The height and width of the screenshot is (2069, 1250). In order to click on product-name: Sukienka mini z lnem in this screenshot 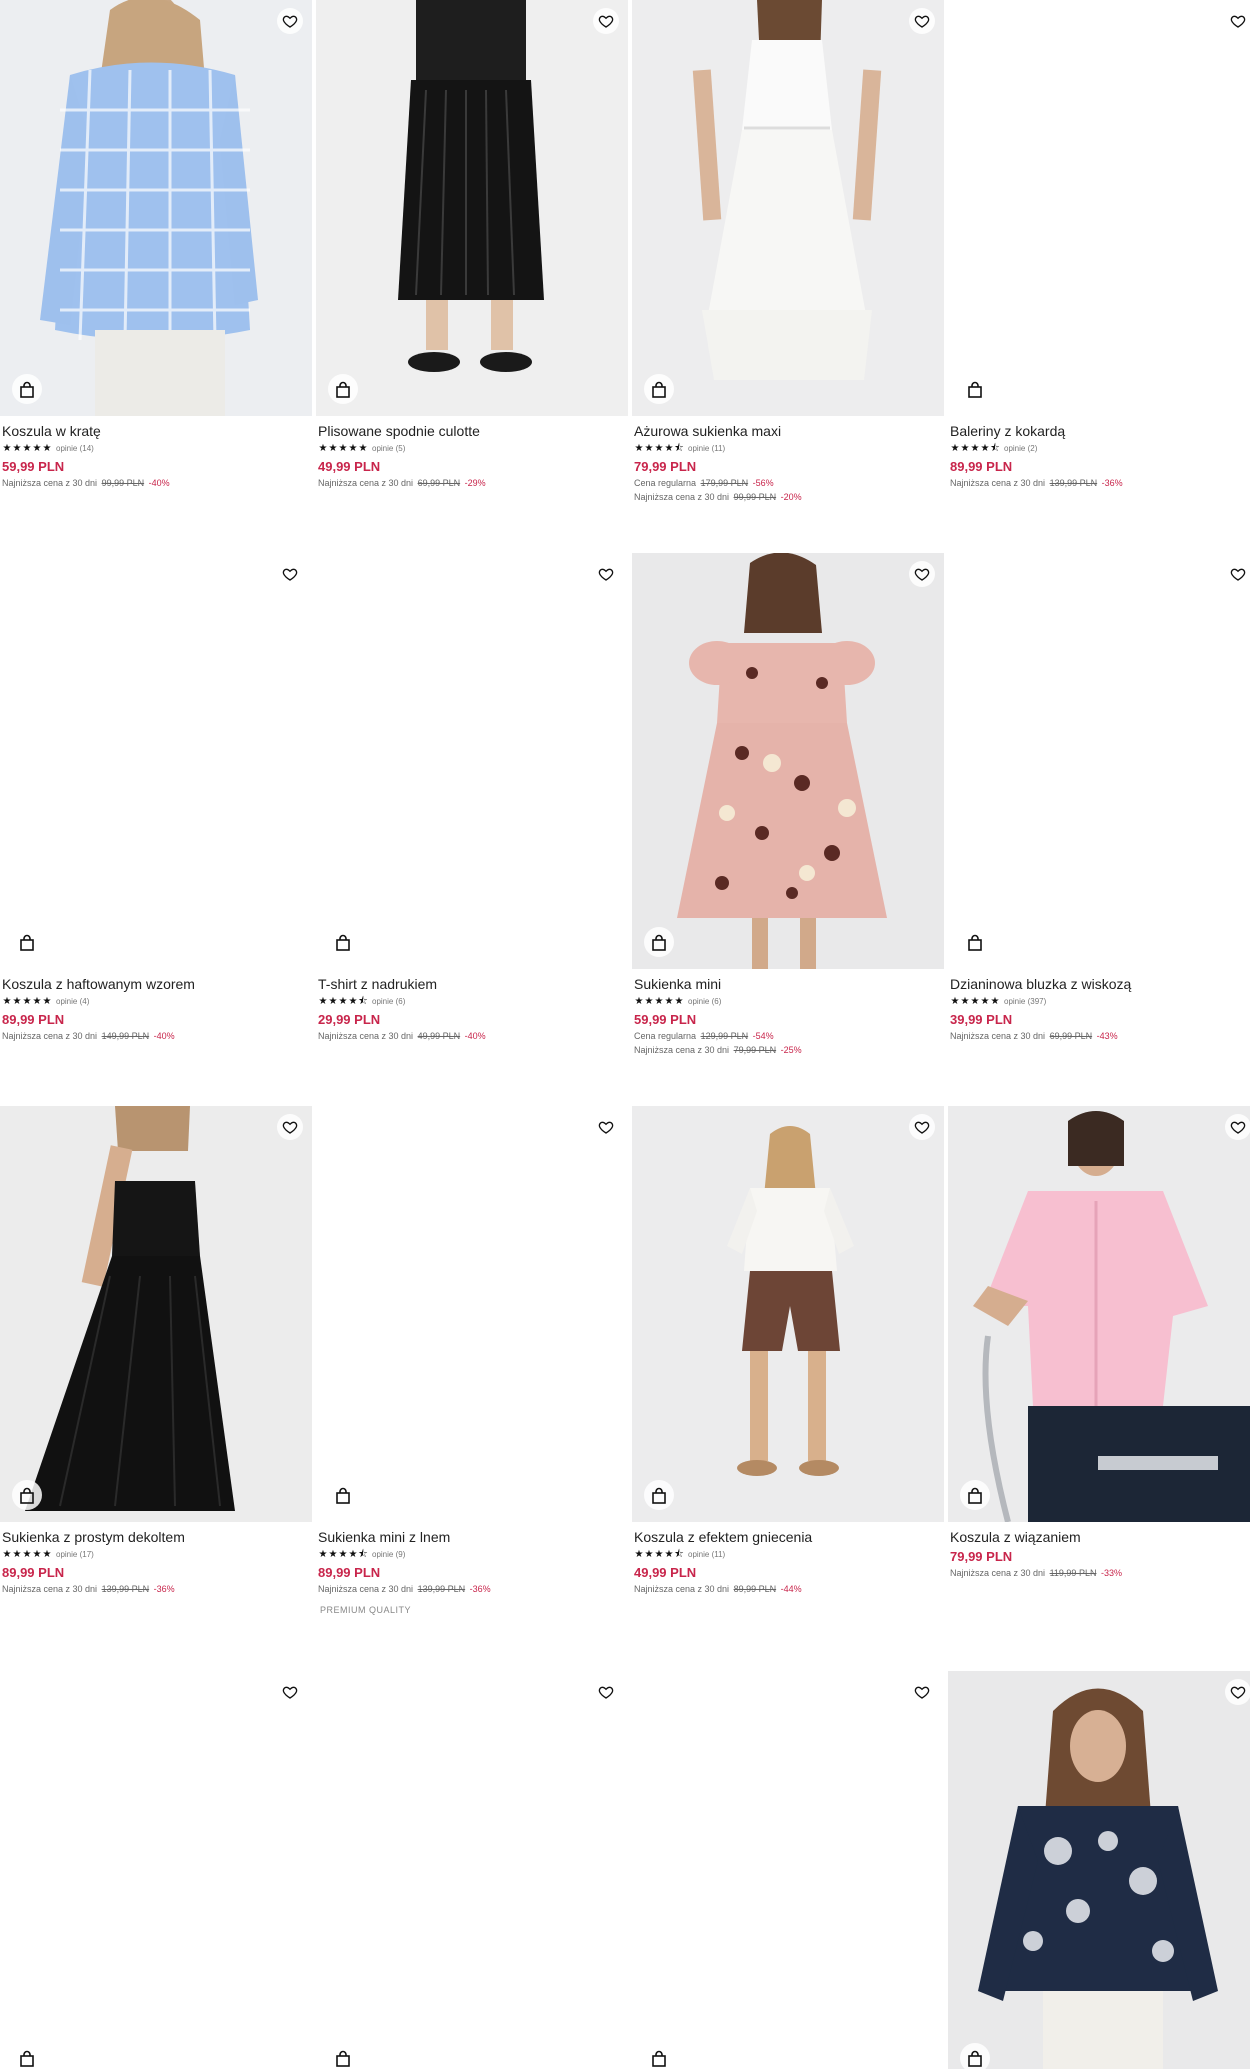, I will do `click(472, 1537)`.